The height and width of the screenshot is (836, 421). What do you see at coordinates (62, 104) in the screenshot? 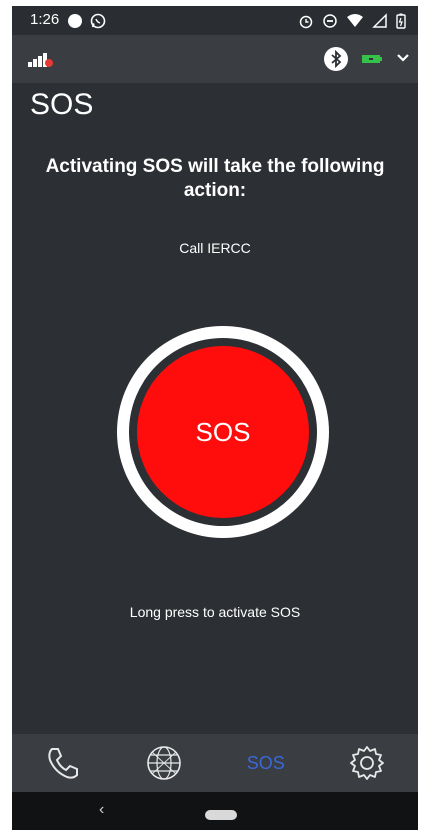
I see `page-title: SOS` at bounding box center [62, 104].